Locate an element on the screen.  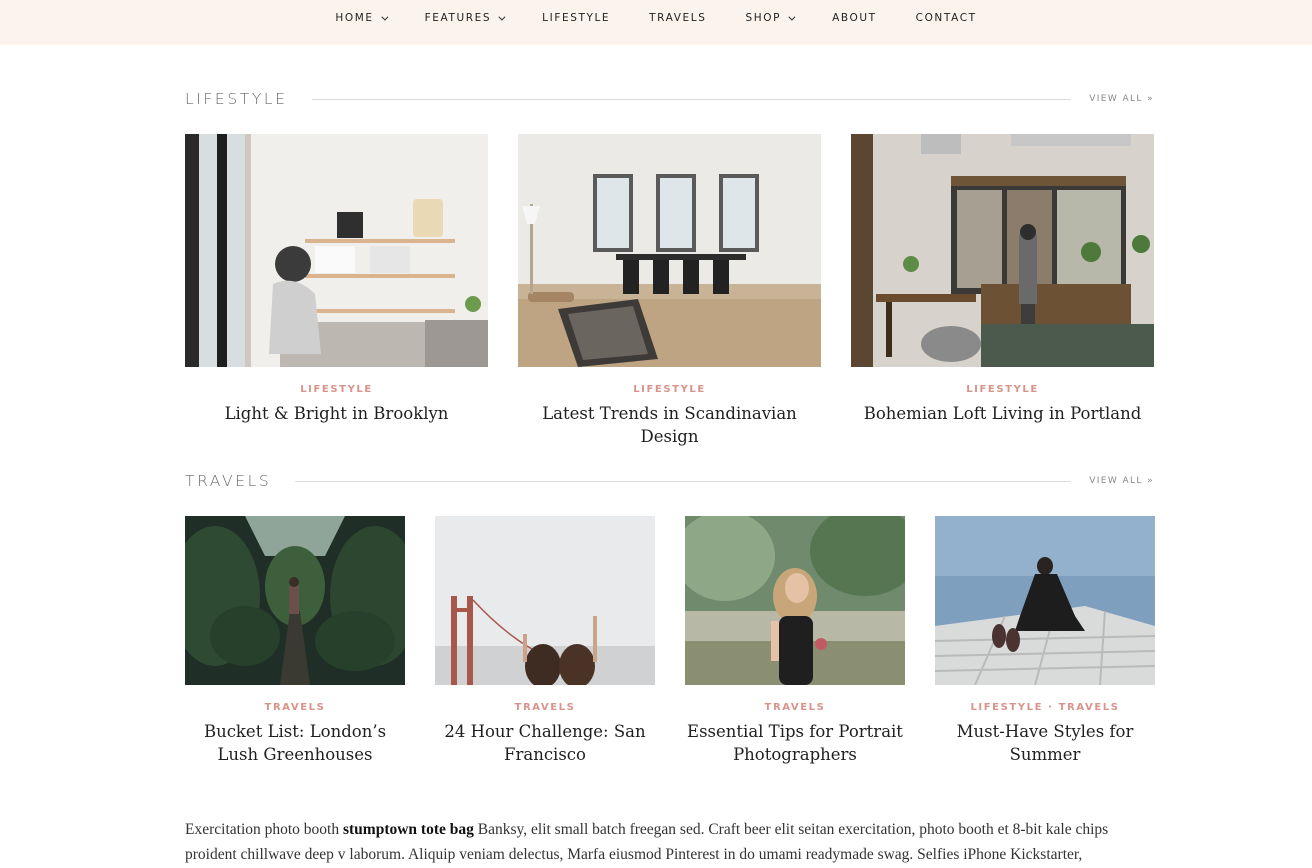
post-card: TRAVELS 24 Hour Challenge: San Francisco is located at coordinates (545, 646).